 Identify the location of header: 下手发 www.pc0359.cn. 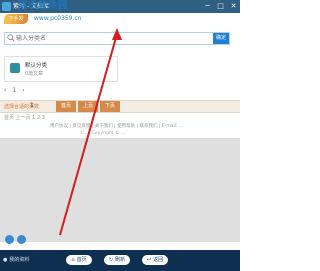
(120, 21).